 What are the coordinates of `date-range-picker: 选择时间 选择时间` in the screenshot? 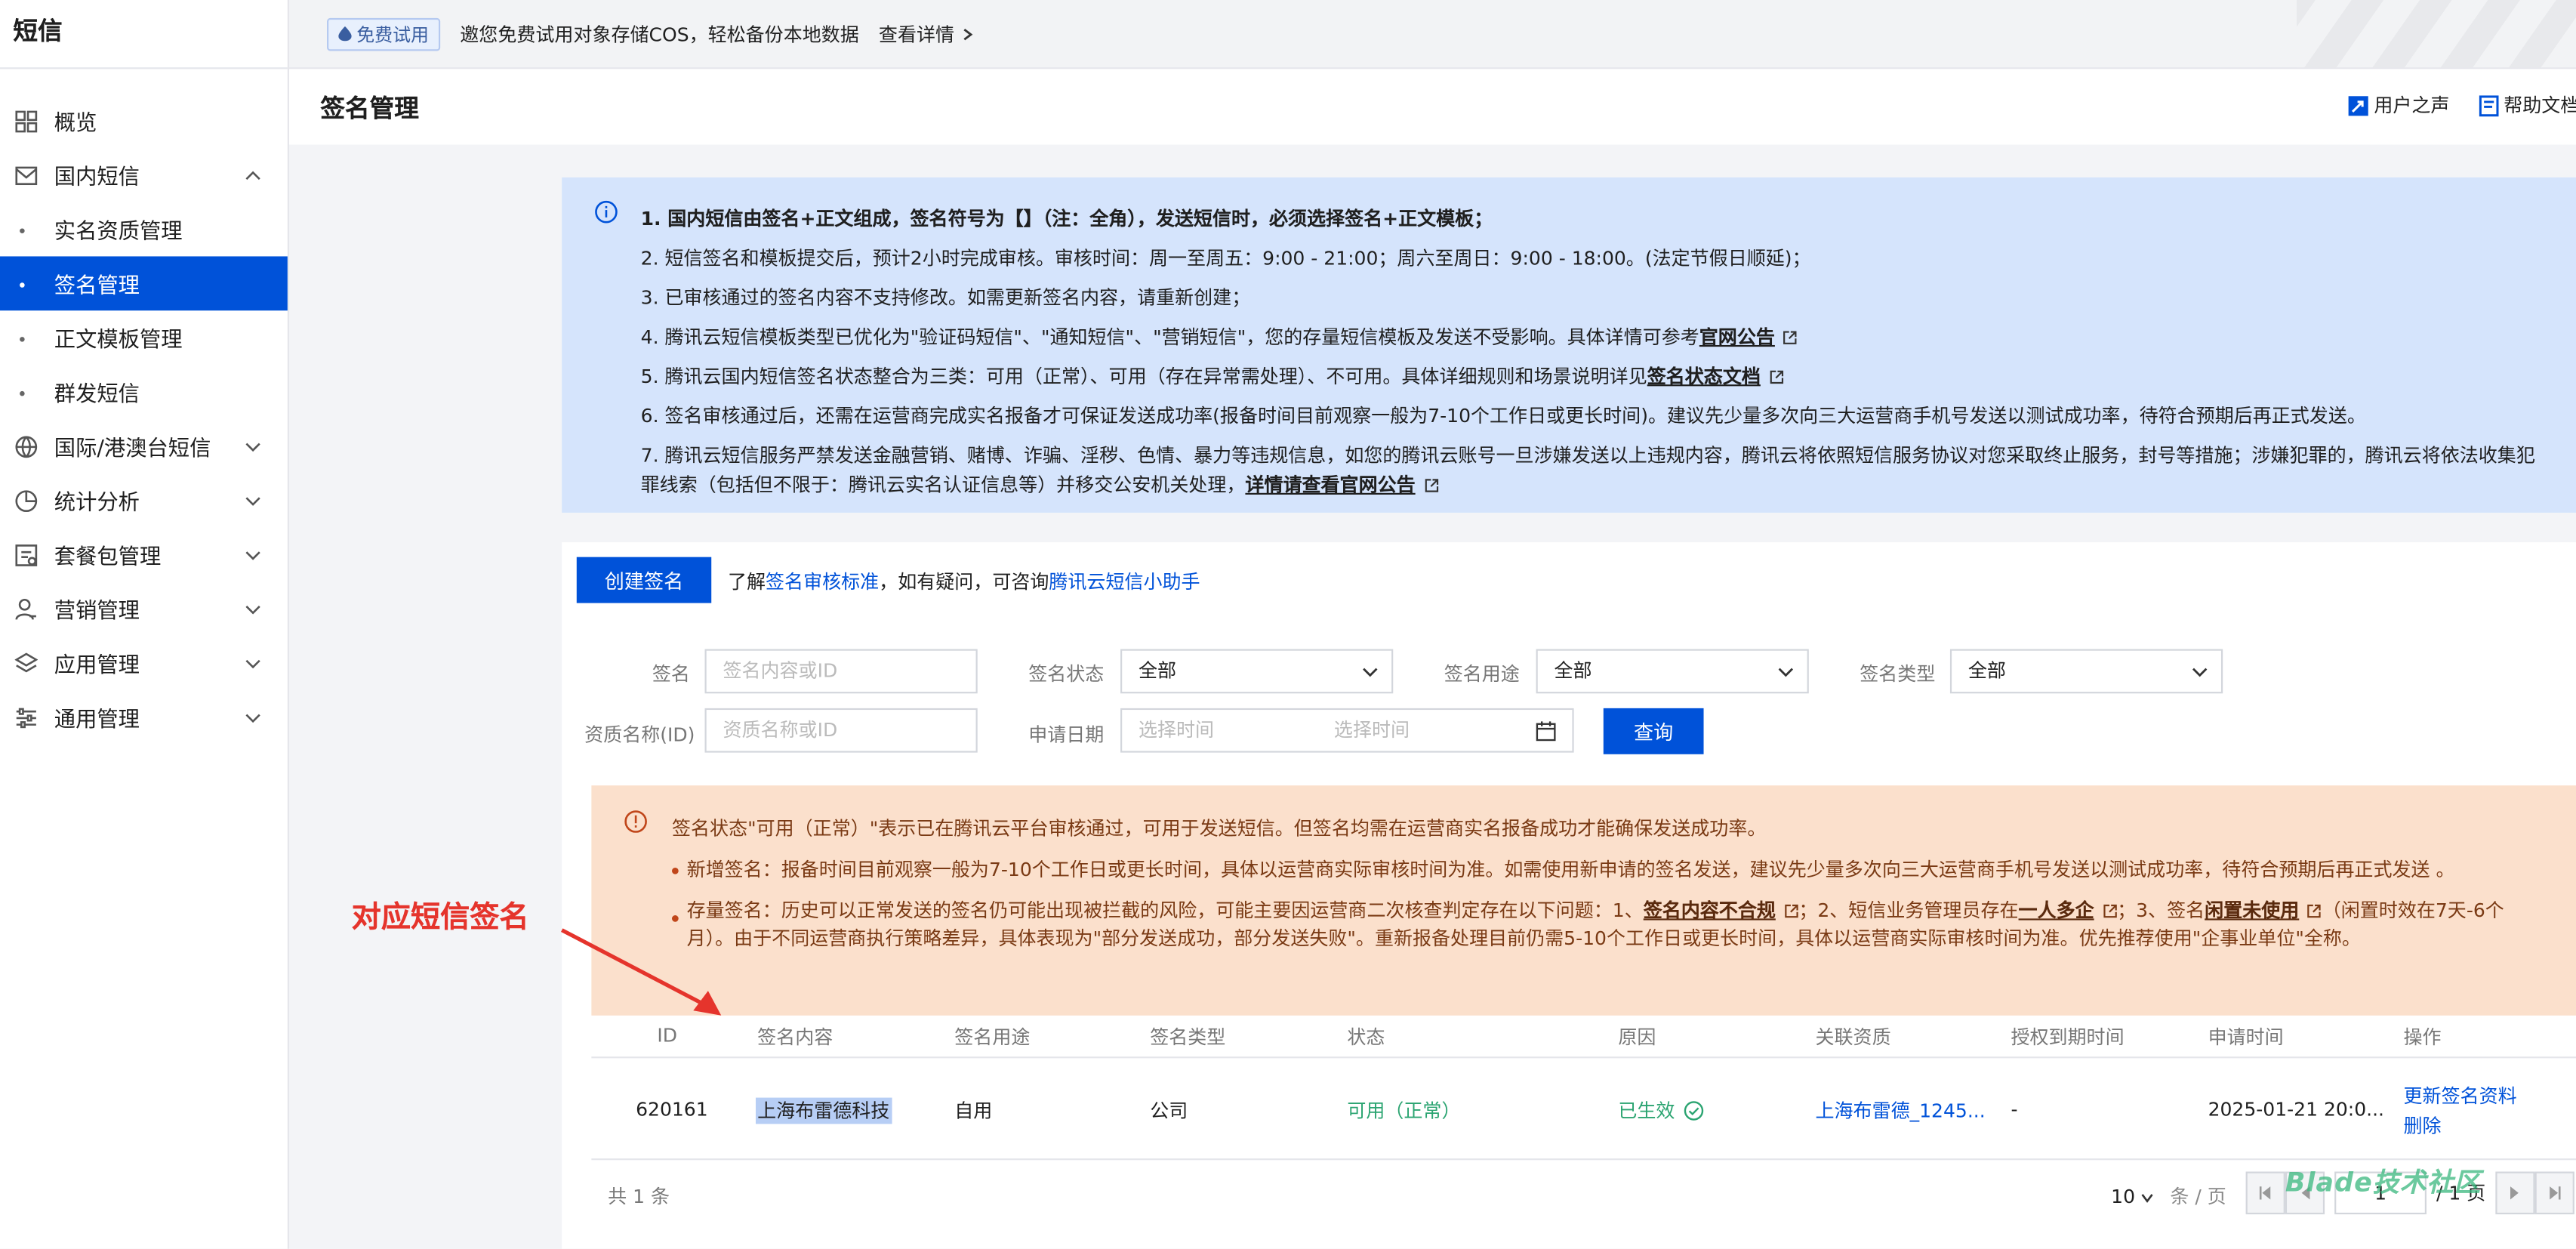 It's located at (1347, 730).